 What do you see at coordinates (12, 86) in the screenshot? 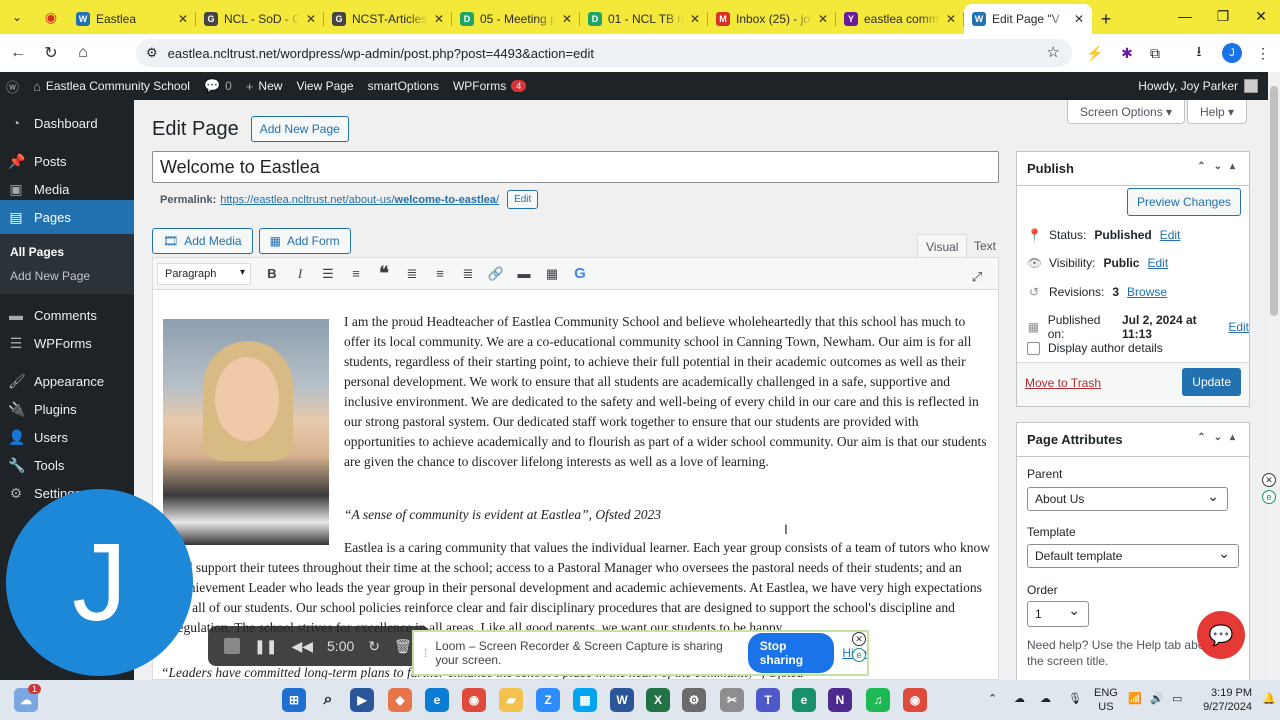
I see `wordpress-logo-icon: ⓦ` at bounding box center [12, 86].